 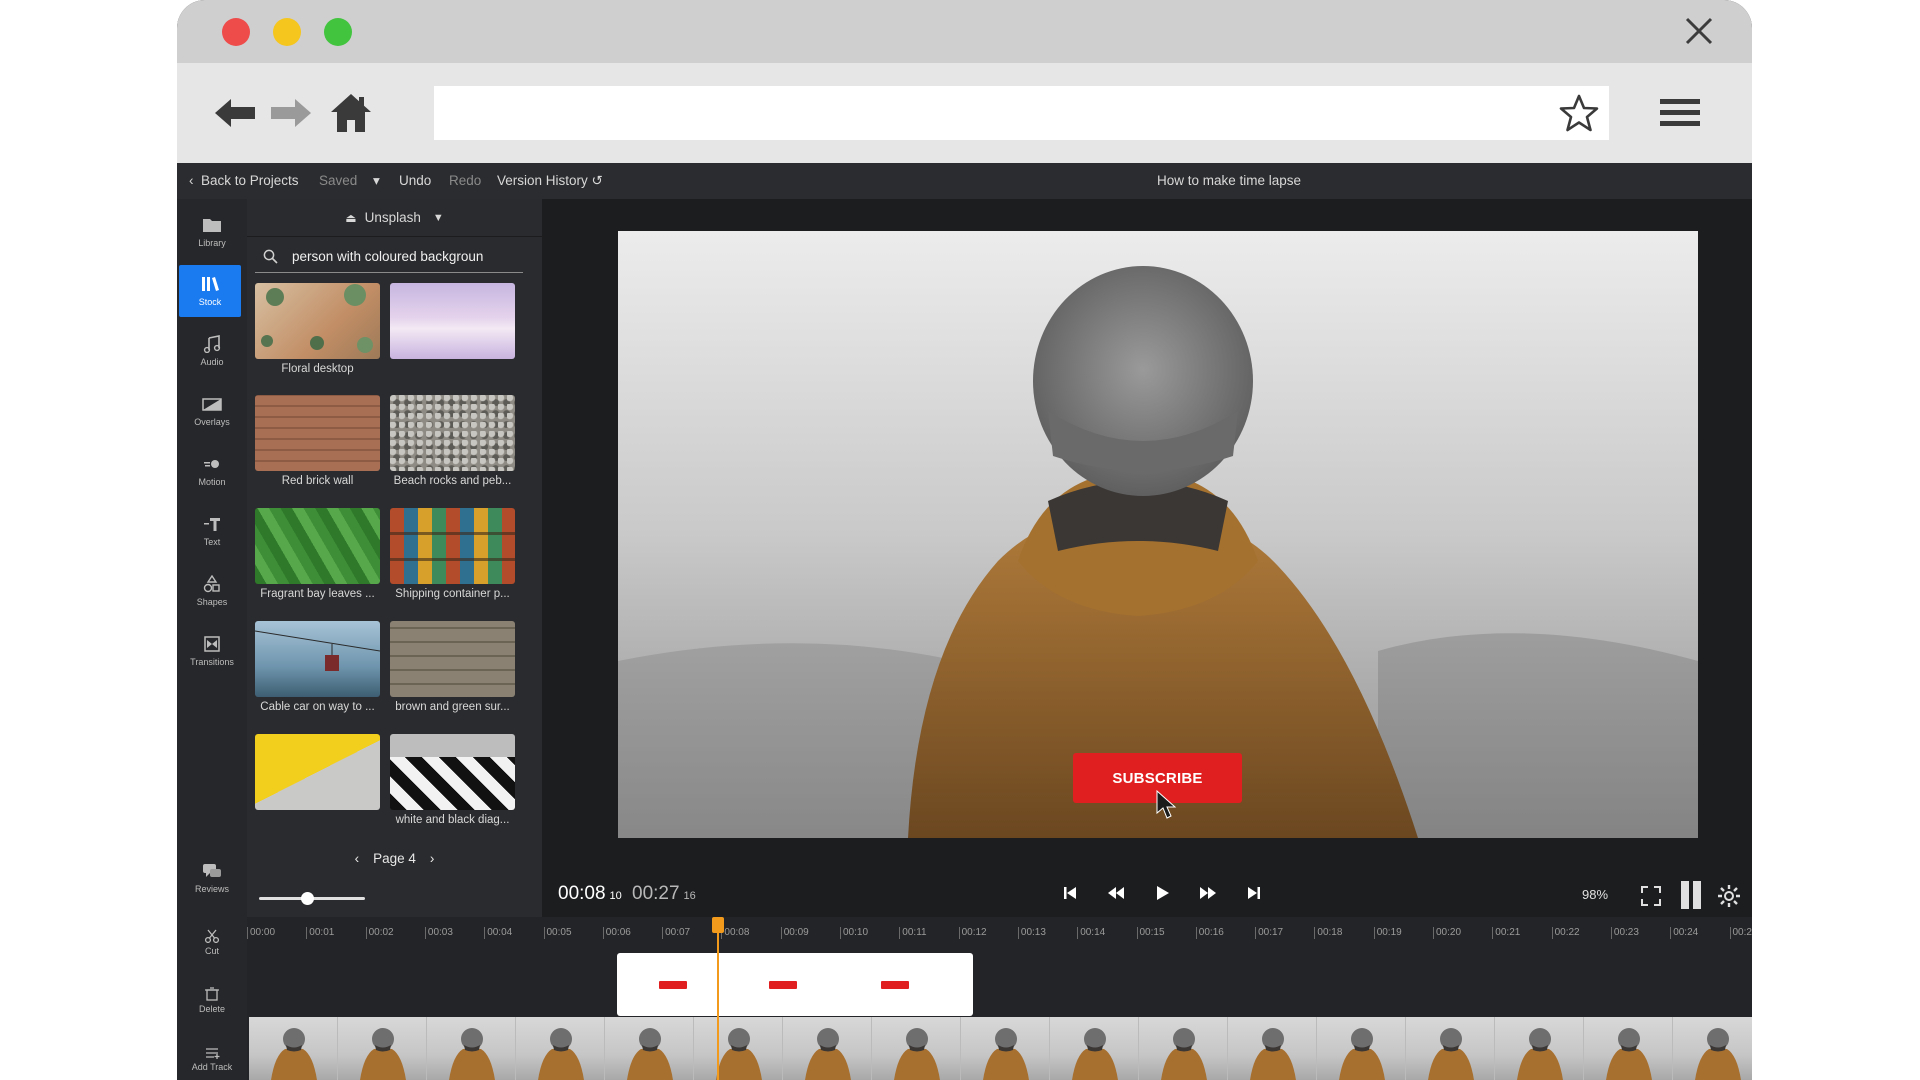 What do you see at coordinates (1579, 113) in the screenshot?
I see `bookmark-star-icon` at bounding box center [1579, 113].